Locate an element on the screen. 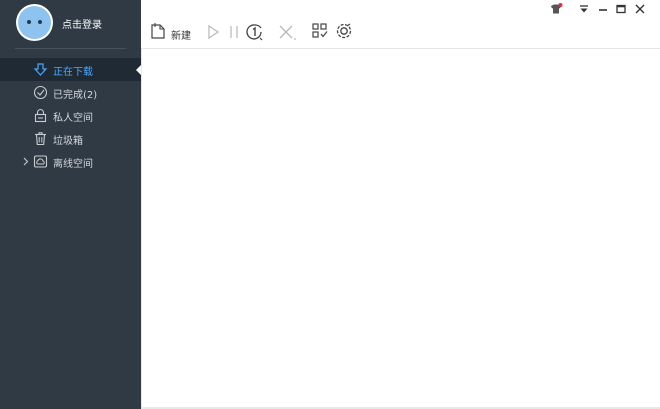 The image size is (660, 409). gear-icon is located at coordinates (344, 31).